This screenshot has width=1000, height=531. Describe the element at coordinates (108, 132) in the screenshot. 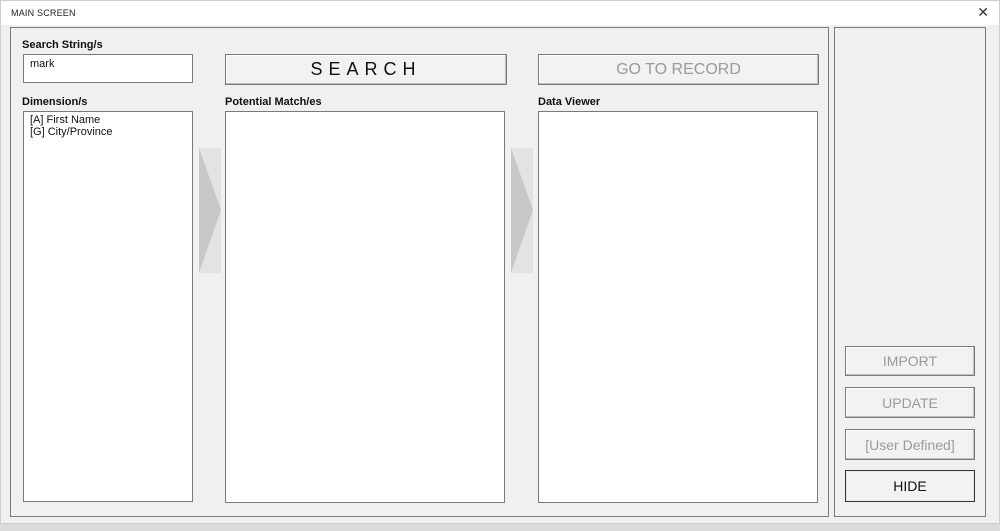

I see `list-item: [G] City/Province` at that location.